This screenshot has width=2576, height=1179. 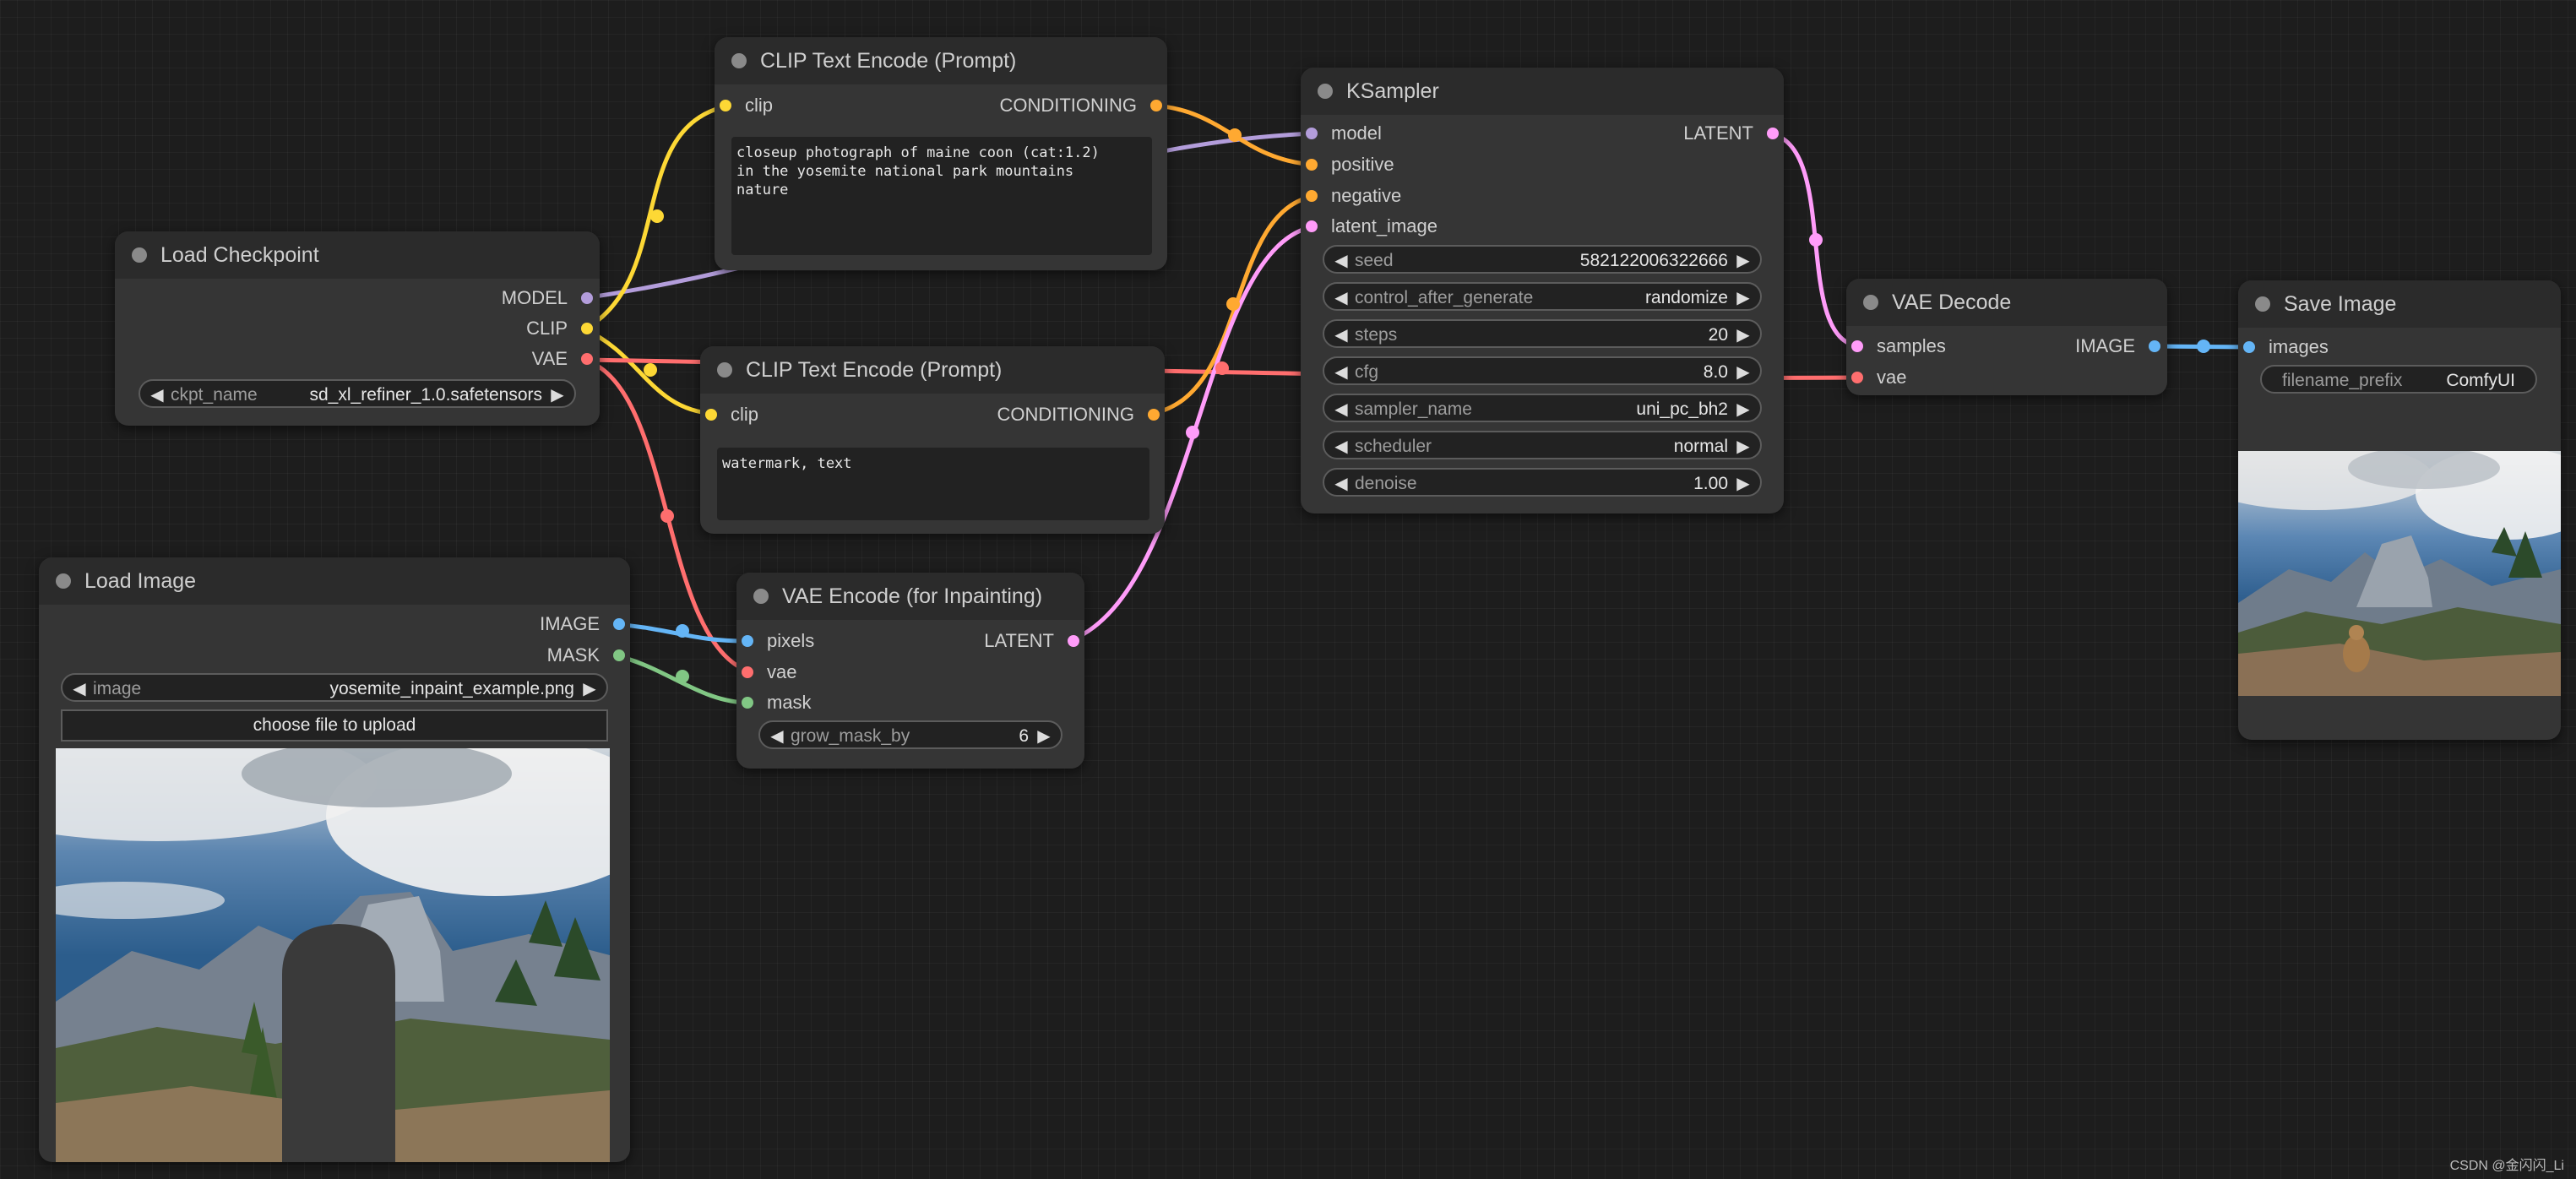 I want to click on output-vae: VAE, so click(x=562, y=359).